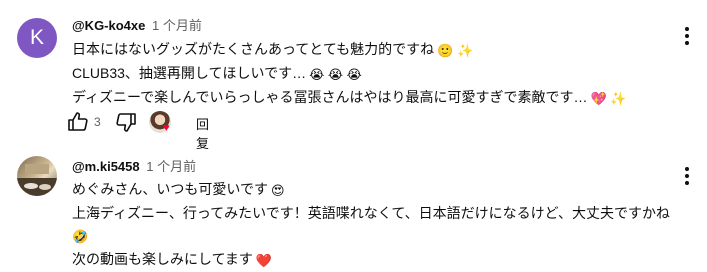  What do you see at coordinates (97, 122) in the screenshot?
I see `like-count: 3` at bounding box center [97, 122].